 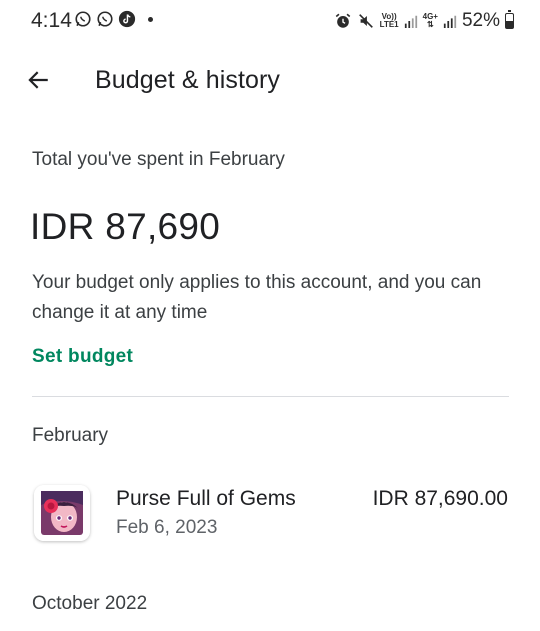 I want to click on battery-icon, so click(x=509, y=19).